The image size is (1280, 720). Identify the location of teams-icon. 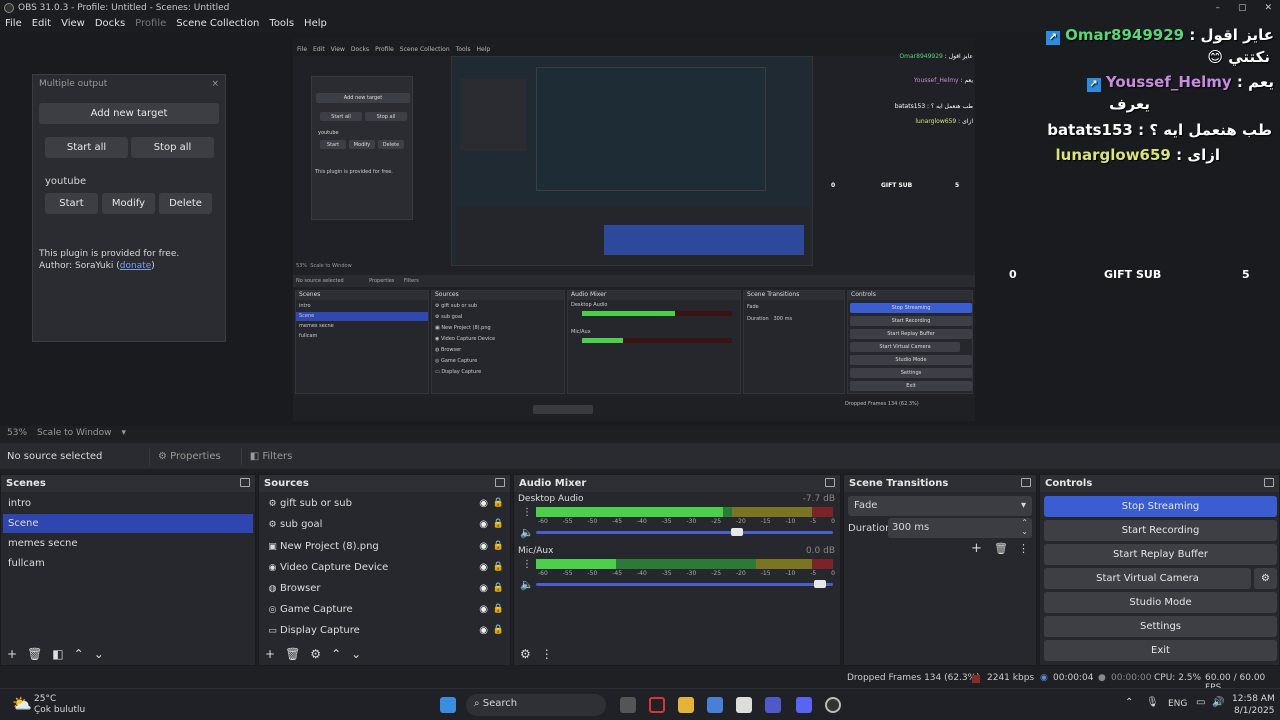
(773, 705).